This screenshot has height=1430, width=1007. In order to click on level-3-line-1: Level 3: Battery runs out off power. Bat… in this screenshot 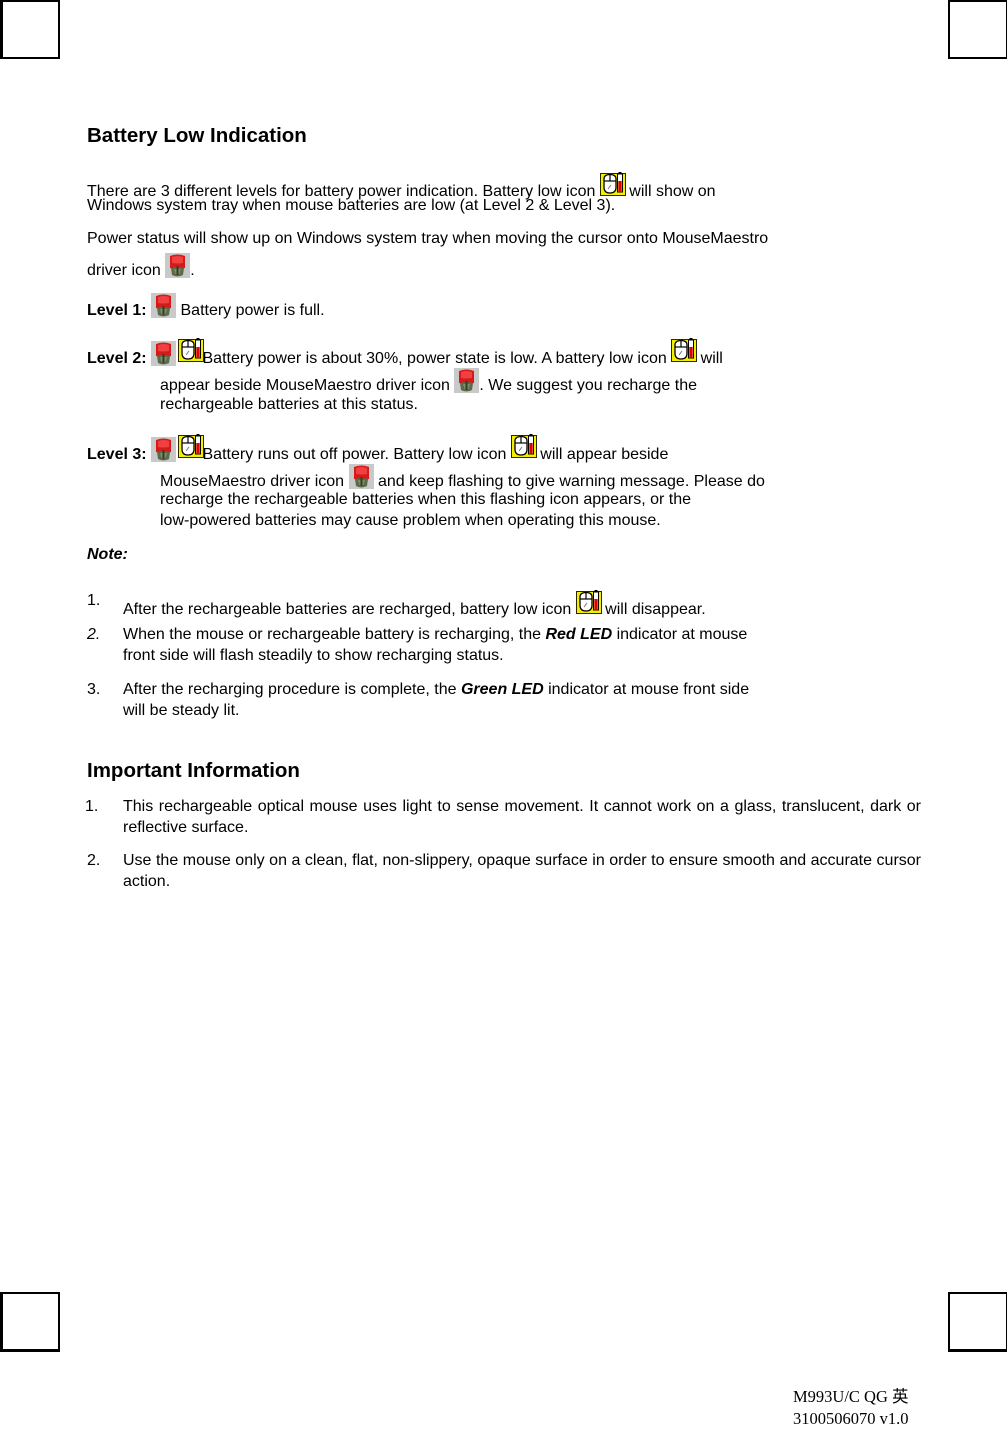, I will do `click(377, 449)`.